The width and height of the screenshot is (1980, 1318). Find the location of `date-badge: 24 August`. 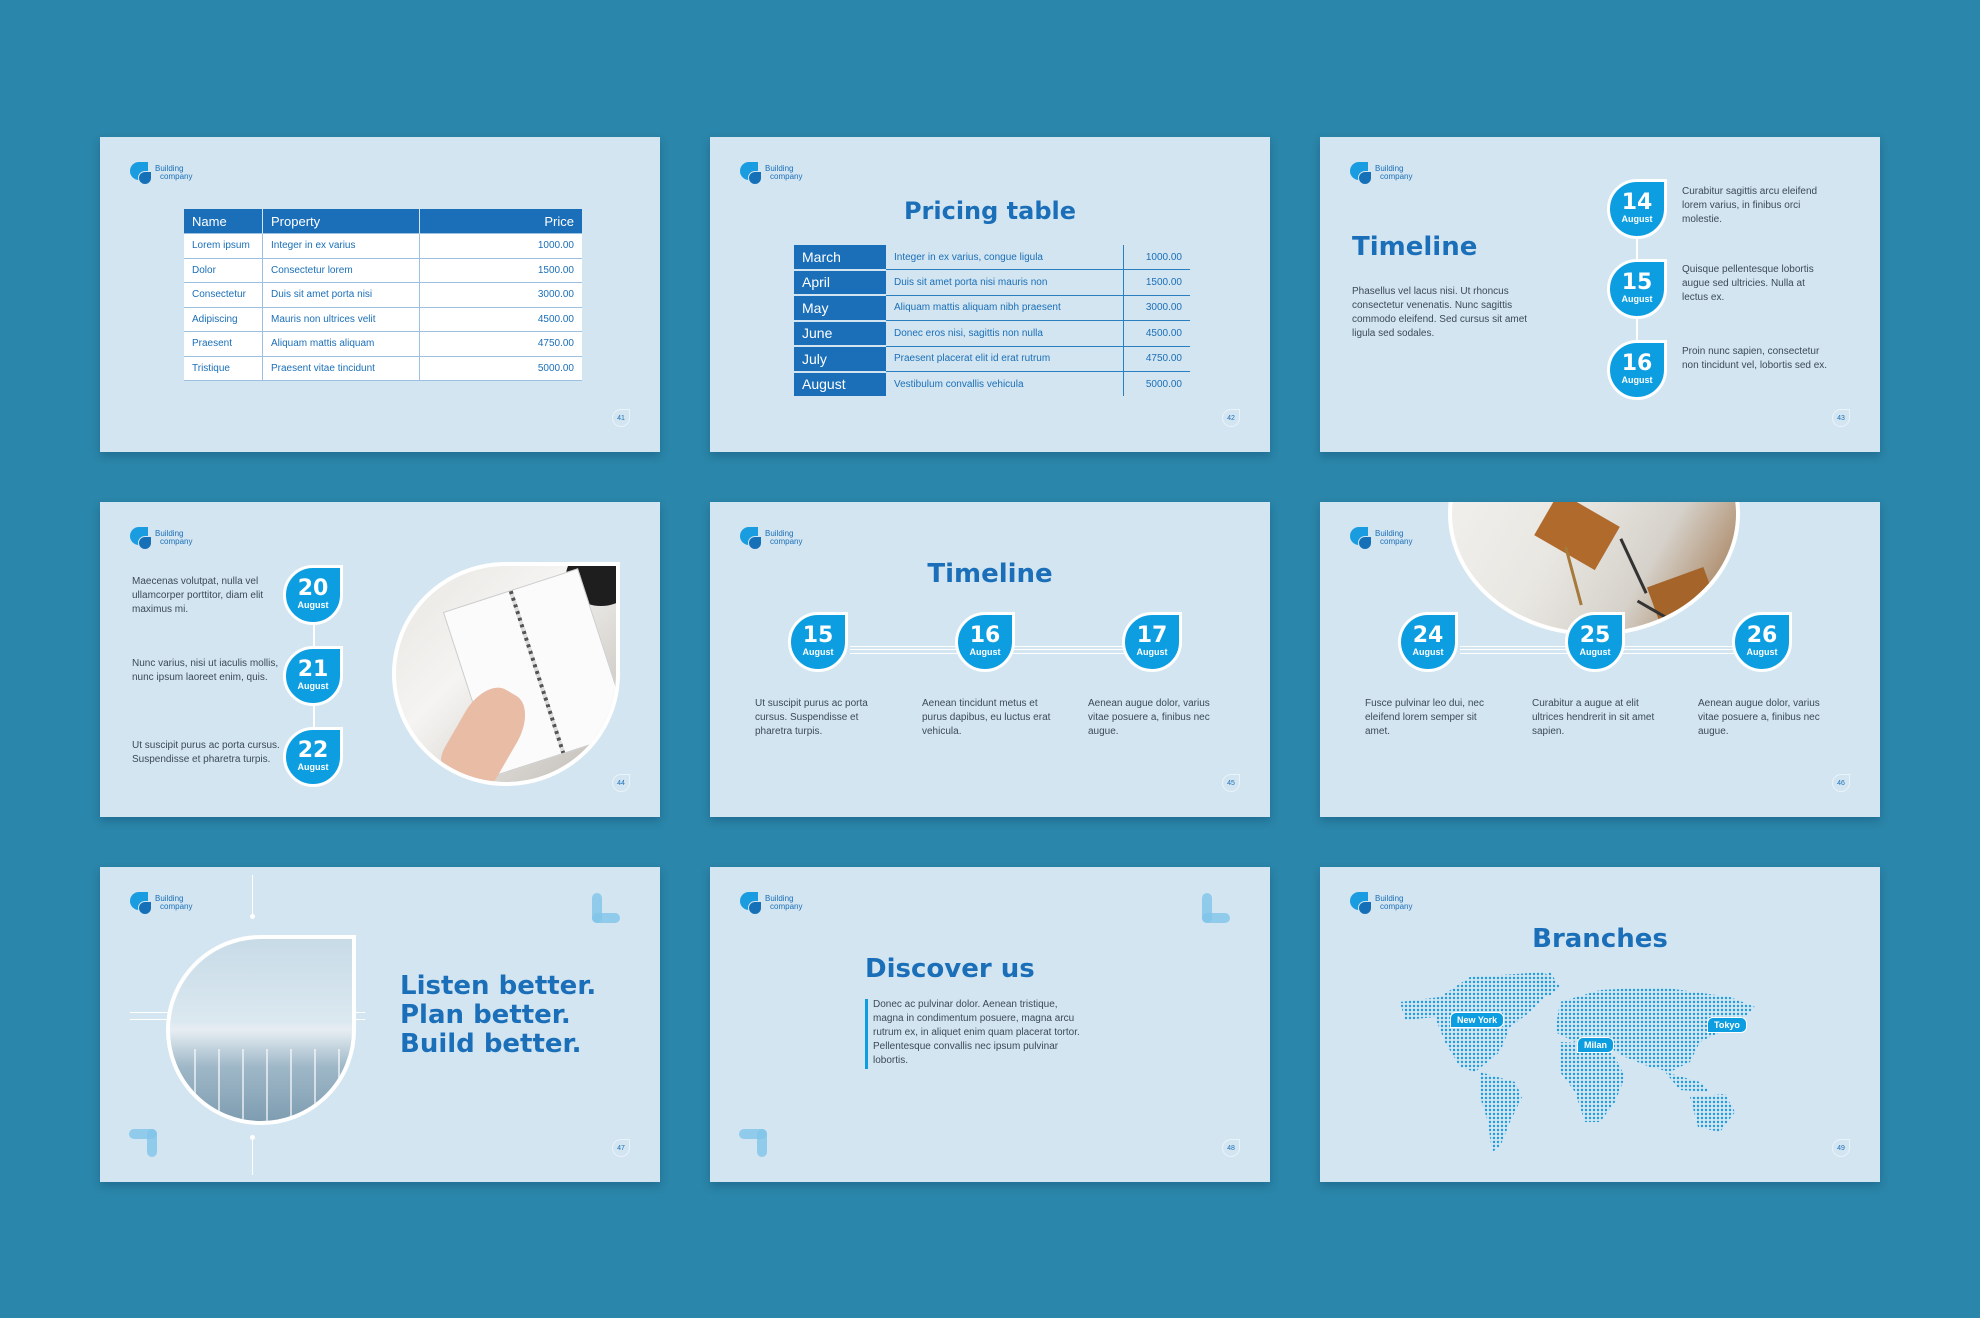

date-badge: 24 August is located at coordinates (1428, 642).